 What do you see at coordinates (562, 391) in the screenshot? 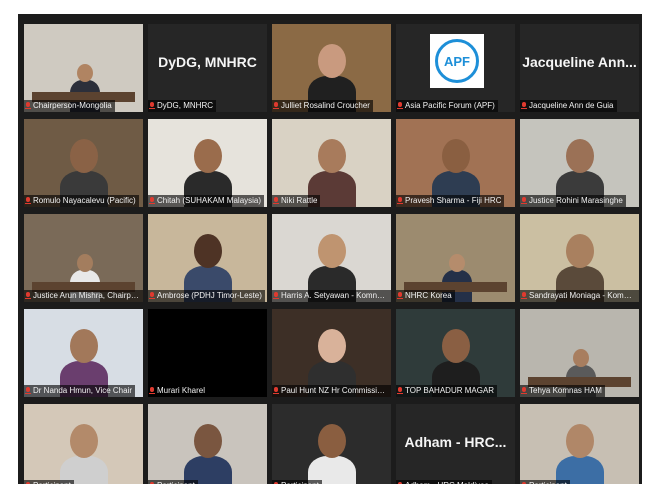
I see `participant-nameplate: Tehya Komnas HAM` at bounding box center [562, 391].